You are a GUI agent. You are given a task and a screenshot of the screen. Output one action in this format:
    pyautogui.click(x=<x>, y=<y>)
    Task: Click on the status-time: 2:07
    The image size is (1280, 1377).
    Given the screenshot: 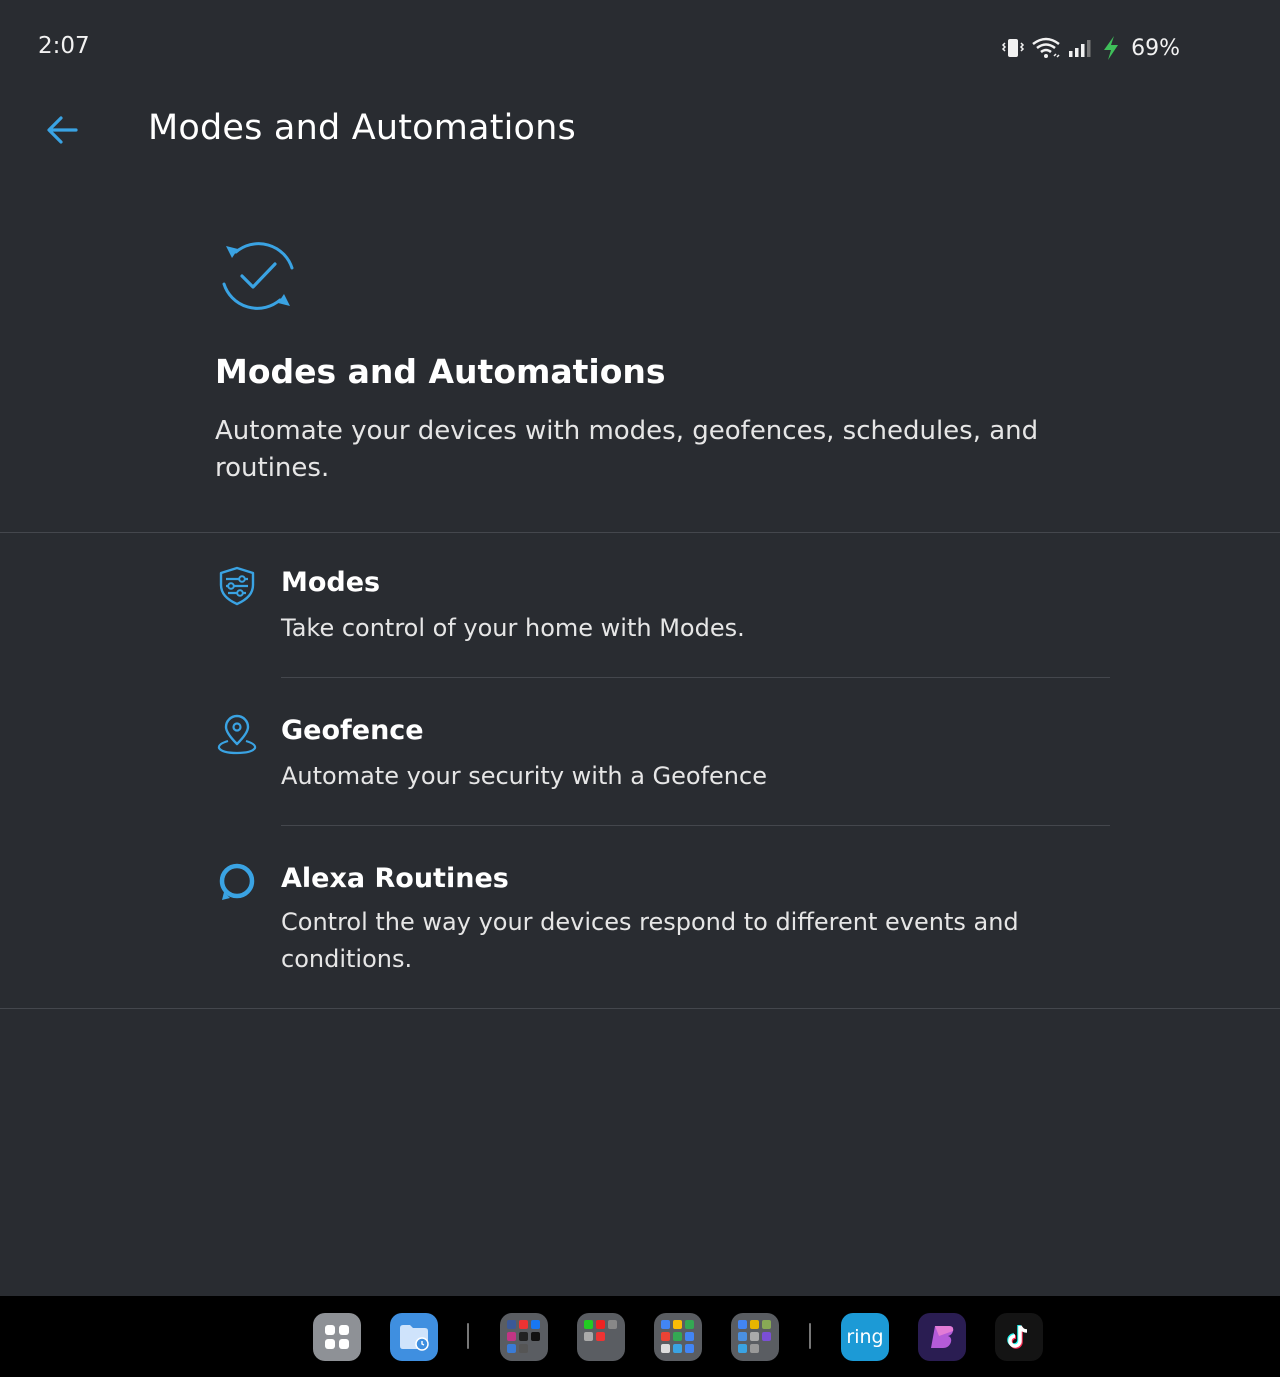 What is the action you would take?
    pyautogui.click(x=64, y=46)
    